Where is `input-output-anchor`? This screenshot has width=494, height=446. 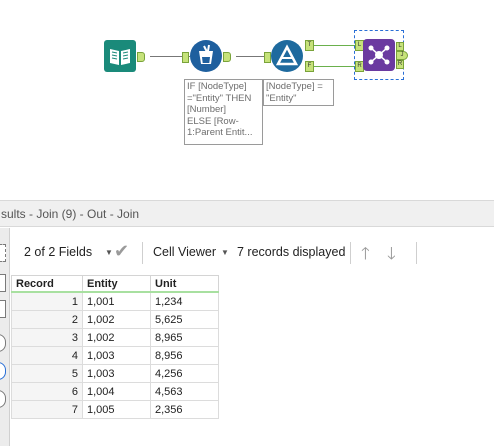 input-output-anchor is located at coordinates (141, 57).